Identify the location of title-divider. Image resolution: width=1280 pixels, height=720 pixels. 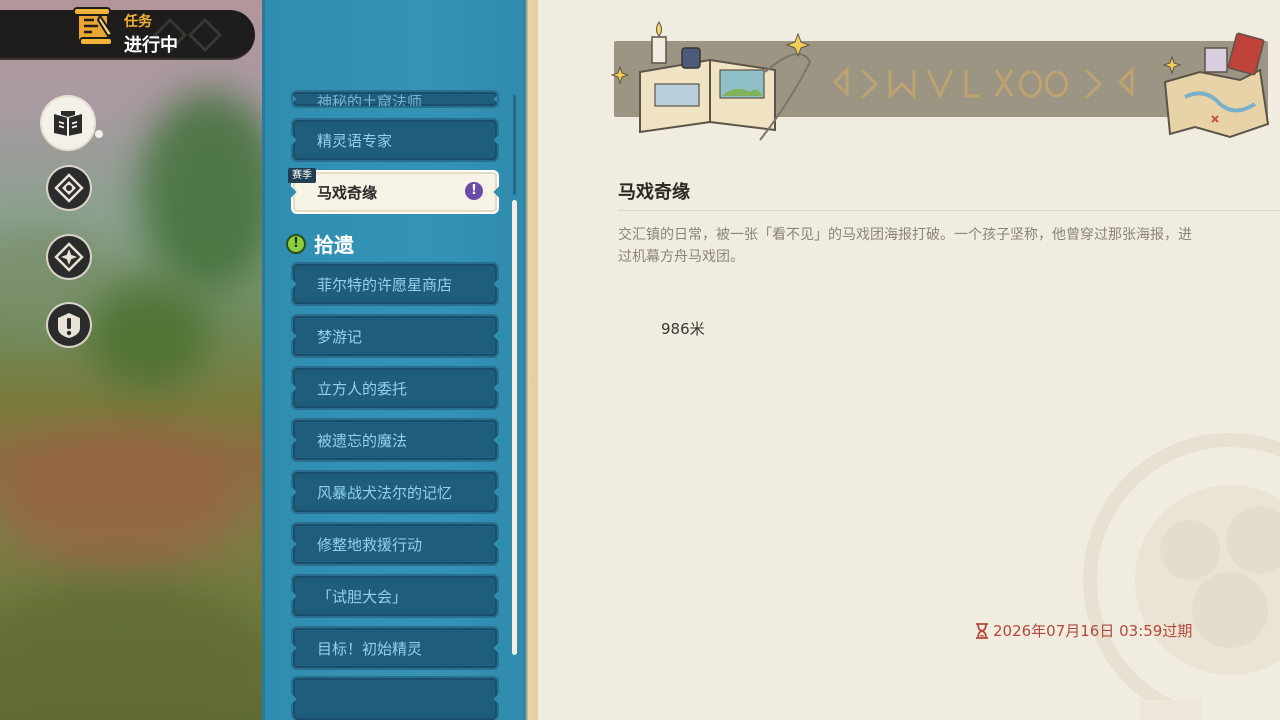
(949, 210).